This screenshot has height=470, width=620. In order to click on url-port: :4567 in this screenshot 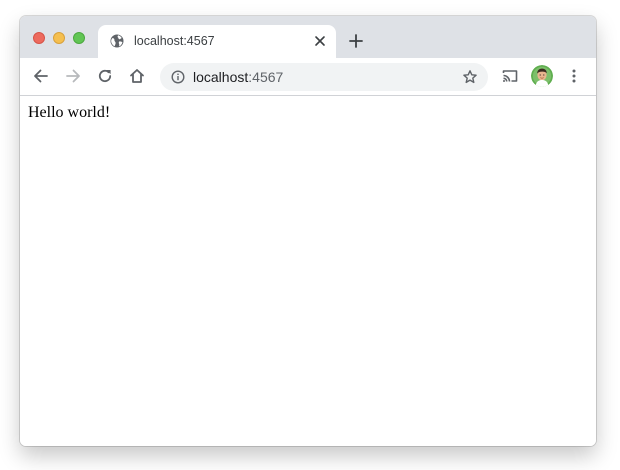, I will do `click(266, 77)`.